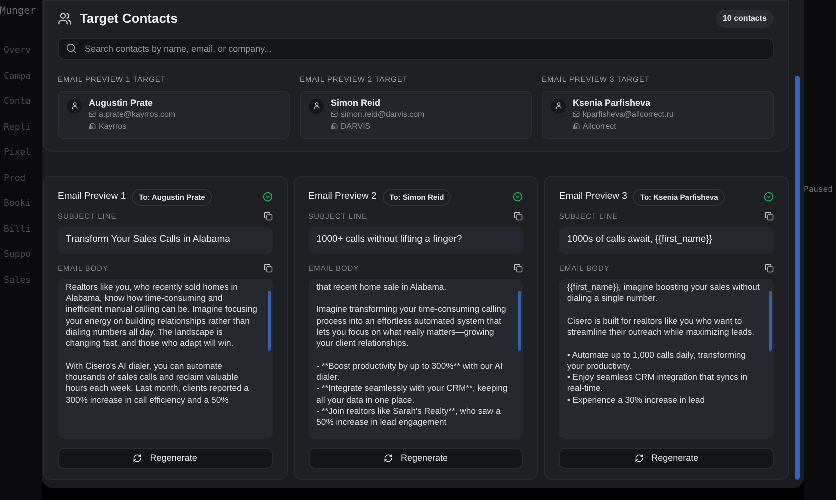  I want to click on contact-card: Augustin Prate a.prate@kayrros.com Kayrros, so click(174, 114).